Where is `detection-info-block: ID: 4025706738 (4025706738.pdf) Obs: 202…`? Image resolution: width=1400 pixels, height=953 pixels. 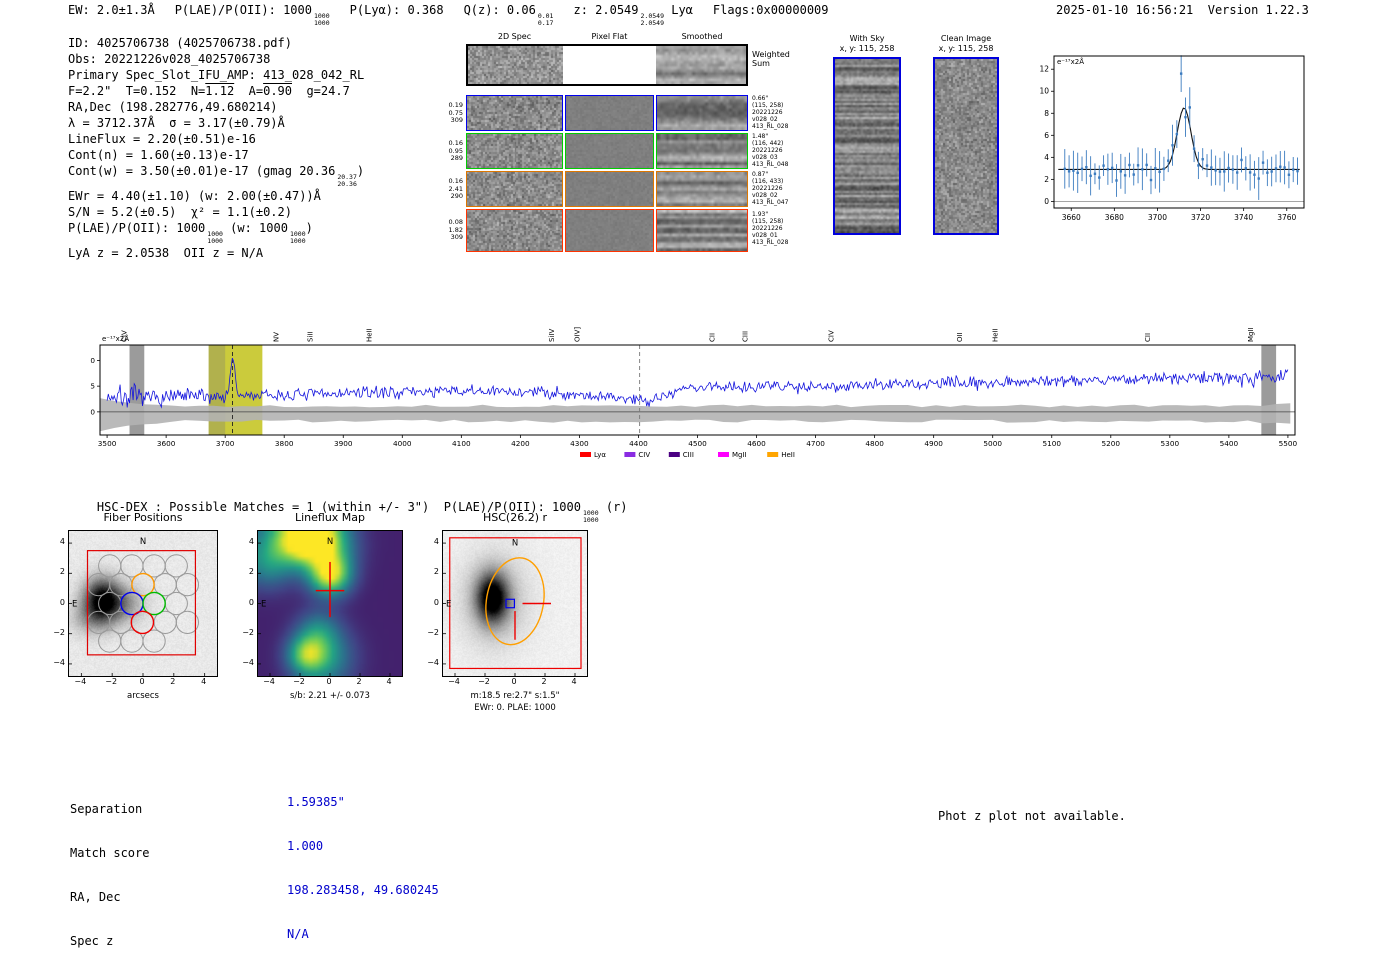
detection-info-block: ID: 4025706738 (4025706738.pdf) Obs: 202… is located at coordinates (216, 148).